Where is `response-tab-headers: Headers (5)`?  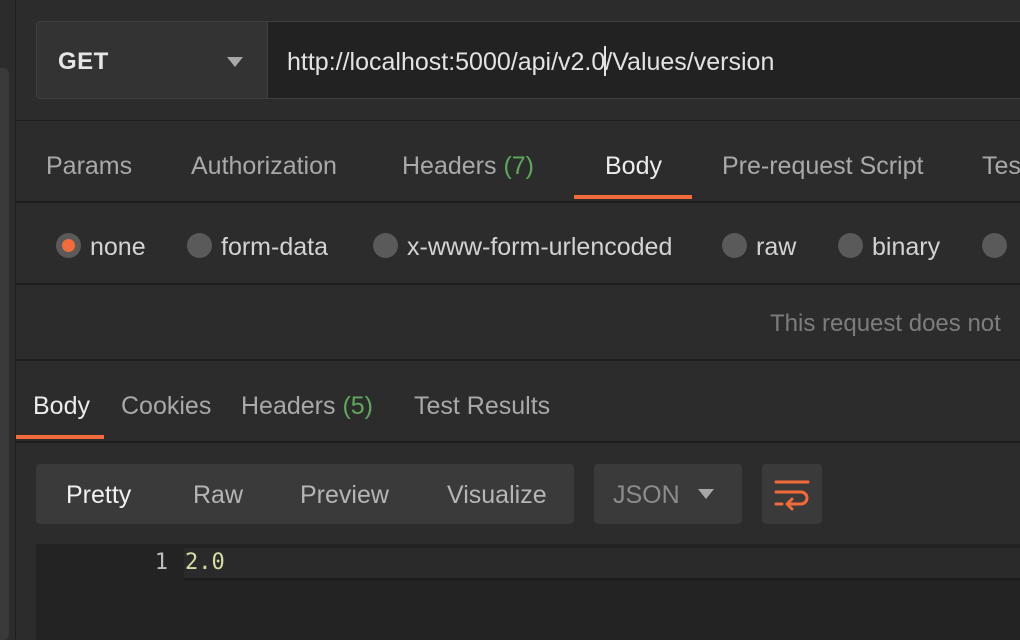 response-tab-headers: Headers (5) is located at coordinates (307, 406).